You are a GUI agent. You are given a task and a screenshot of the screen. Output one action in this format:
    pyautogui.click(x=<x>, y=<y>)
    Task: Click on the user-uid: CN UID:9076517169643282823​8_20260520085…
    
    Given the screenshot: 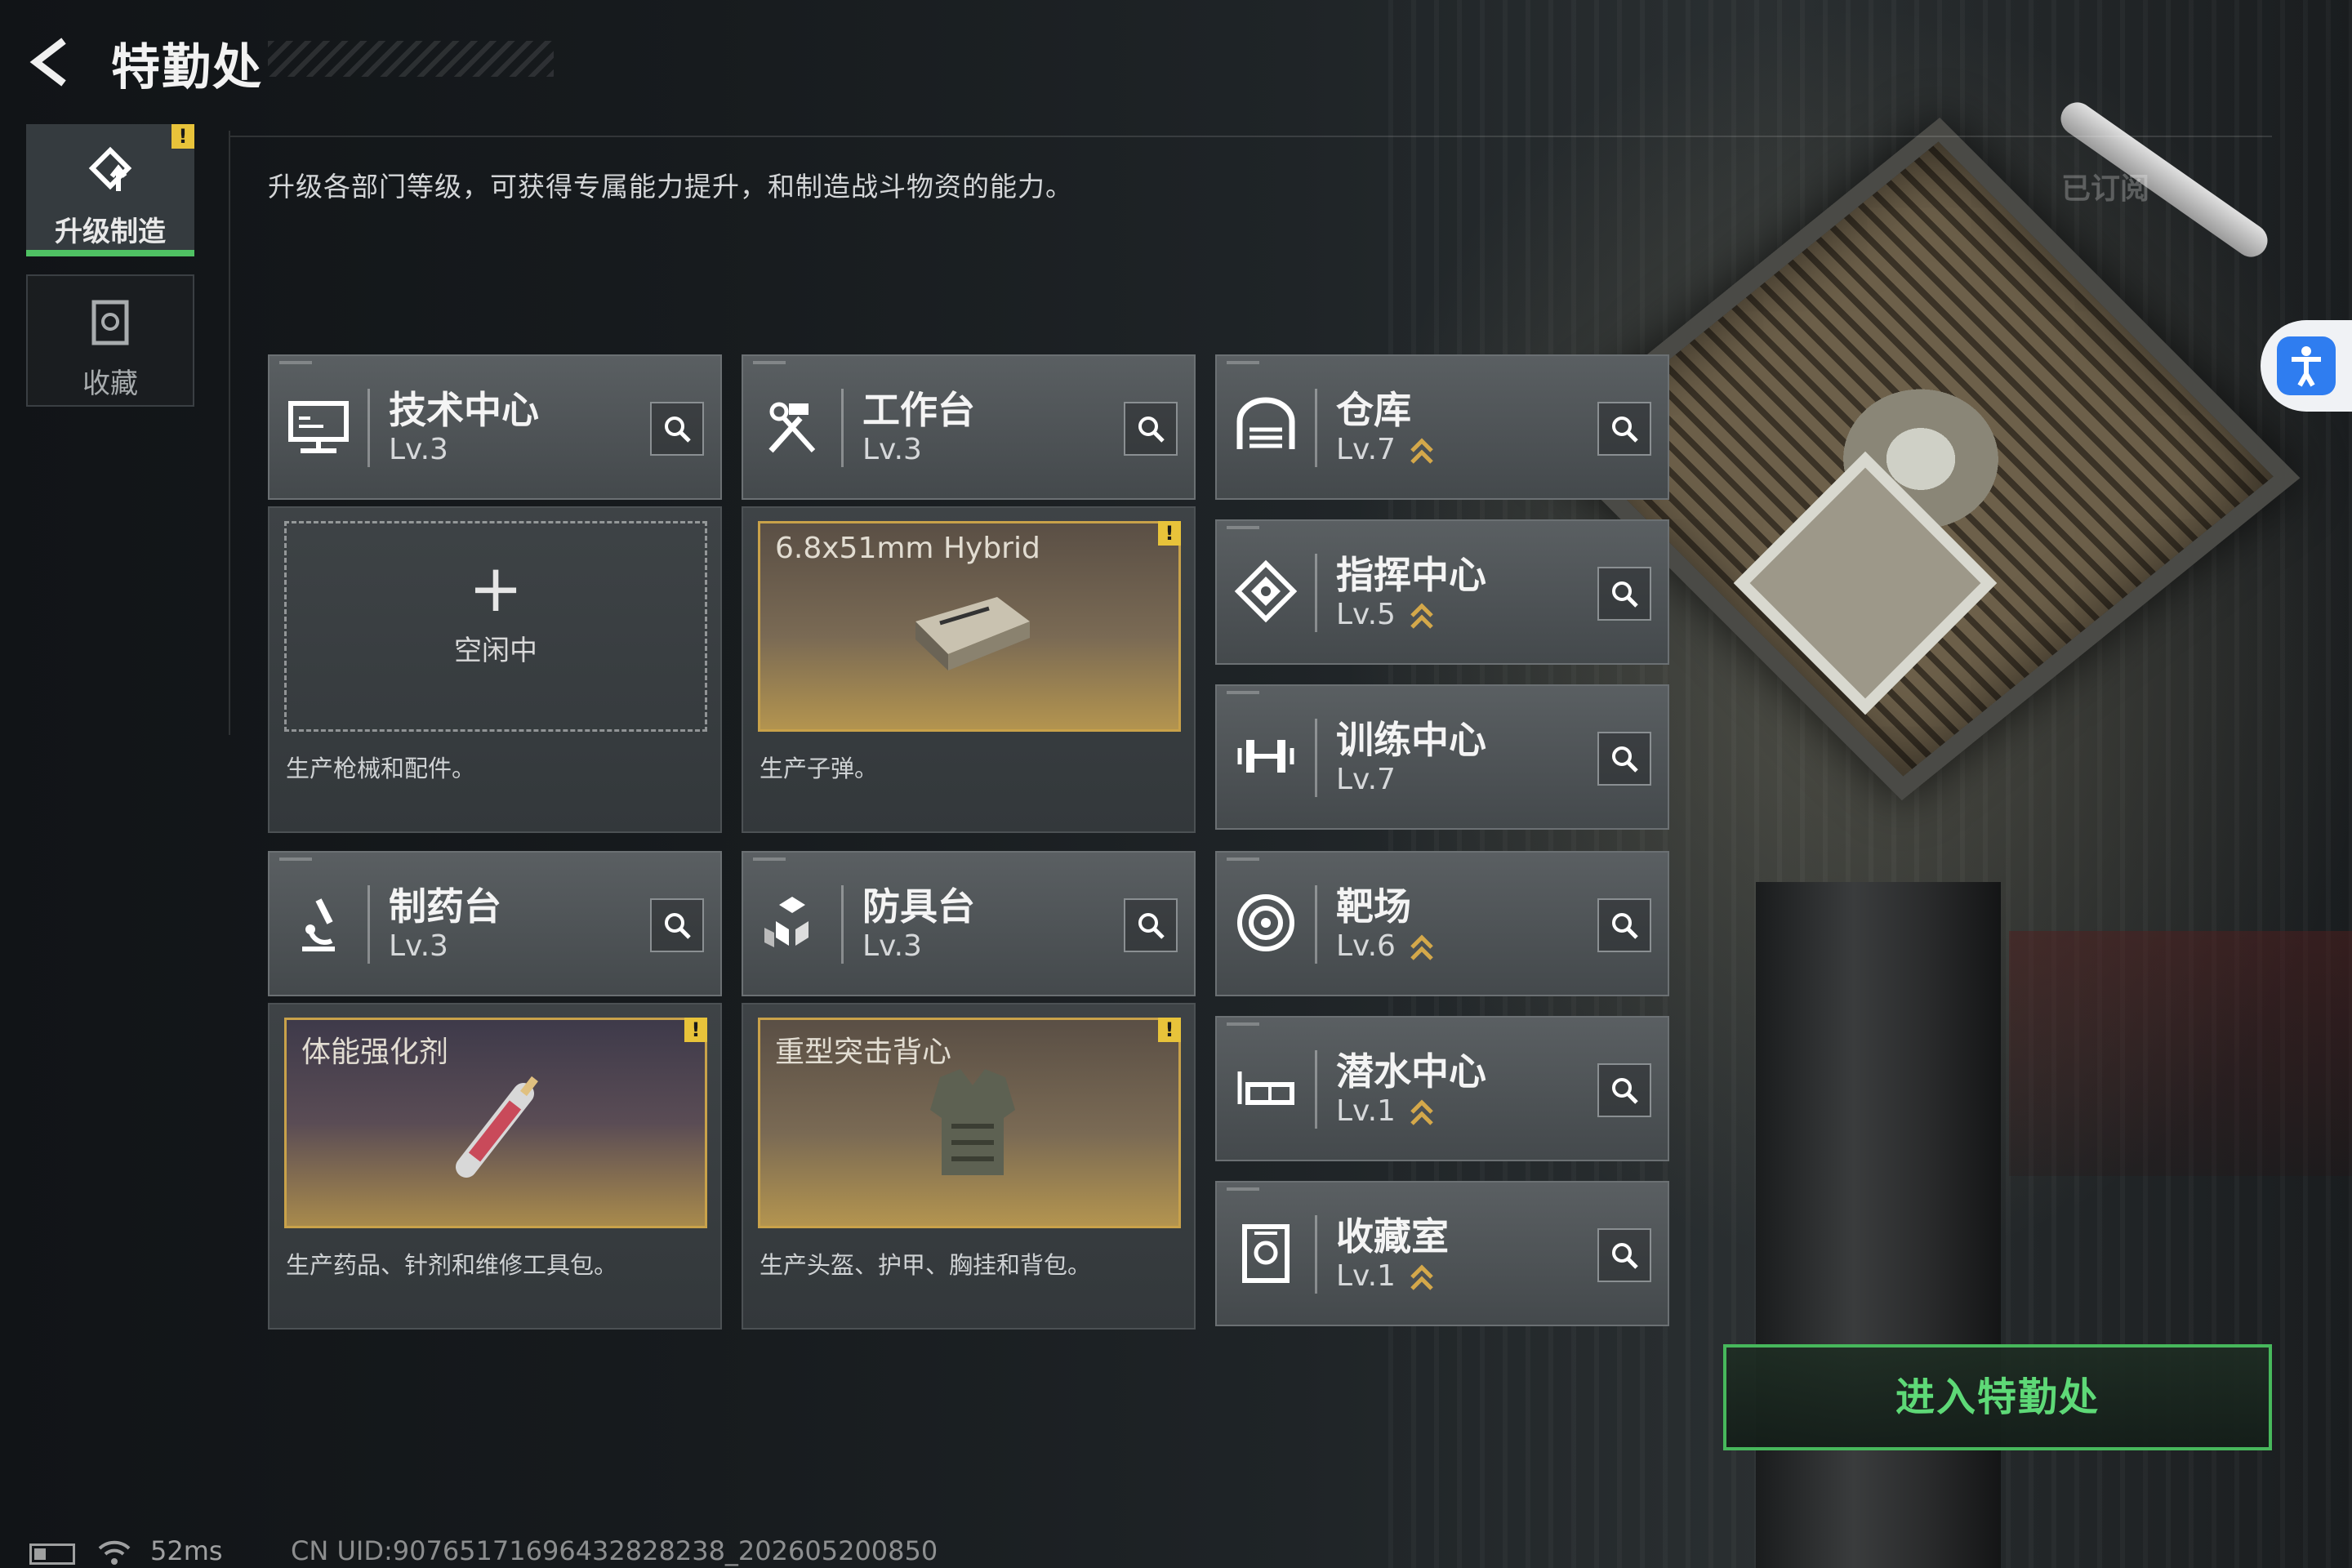 What is the action you would take?
    pyautogui.click(x=614, y=1550)
    